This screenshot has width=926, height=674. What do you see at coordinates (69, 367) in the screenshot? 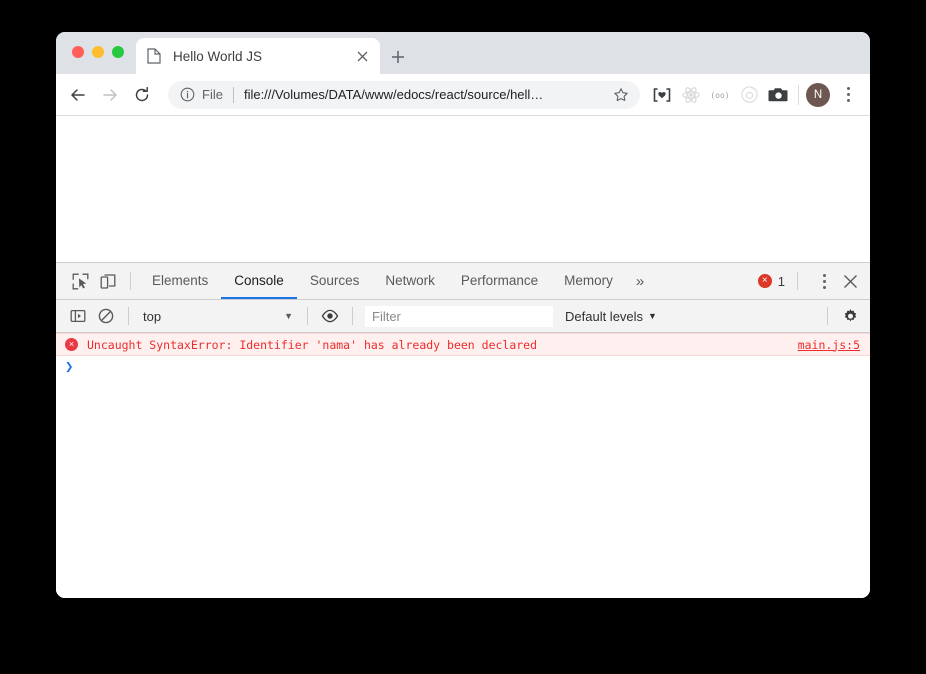
I see `prompt-caret-icon: ❯` at bounding box center [69, 367].